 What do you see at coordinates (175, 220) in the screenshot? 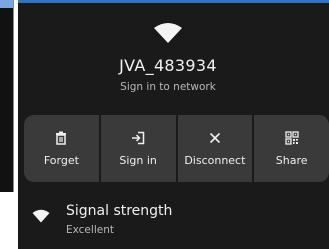
I see `signal-strength-row: Signal strength Excellent` at bounding box center [175, 220].